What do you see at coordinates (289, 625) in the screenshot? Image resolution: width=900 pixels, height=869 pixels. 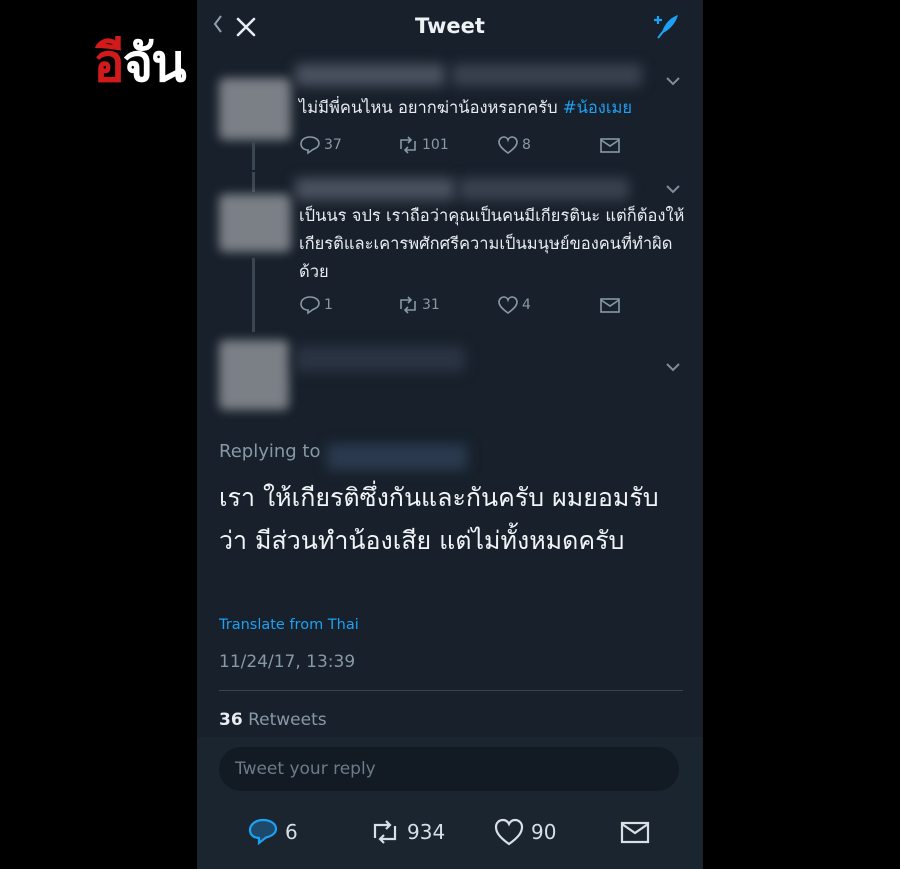 I see `translate-link: Translate from Thai` at bounding box center [289, 625].